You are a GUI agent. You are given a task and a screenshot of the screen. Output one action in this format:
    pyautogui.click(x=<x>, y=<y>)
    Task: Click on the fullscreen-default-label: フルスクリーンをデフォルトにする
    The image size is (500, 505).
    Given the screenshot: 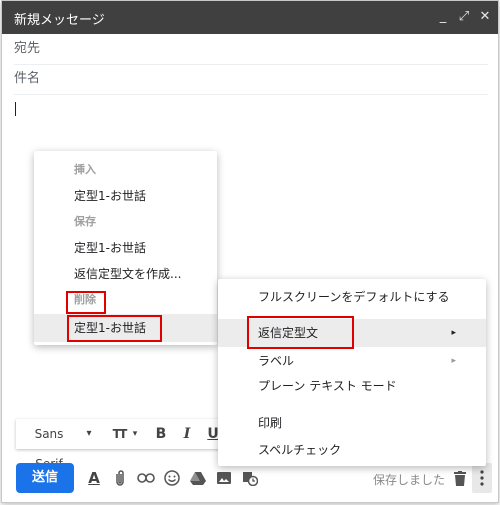 What is the action you would take?
    pyautogui.click(x=354, y=297)
    